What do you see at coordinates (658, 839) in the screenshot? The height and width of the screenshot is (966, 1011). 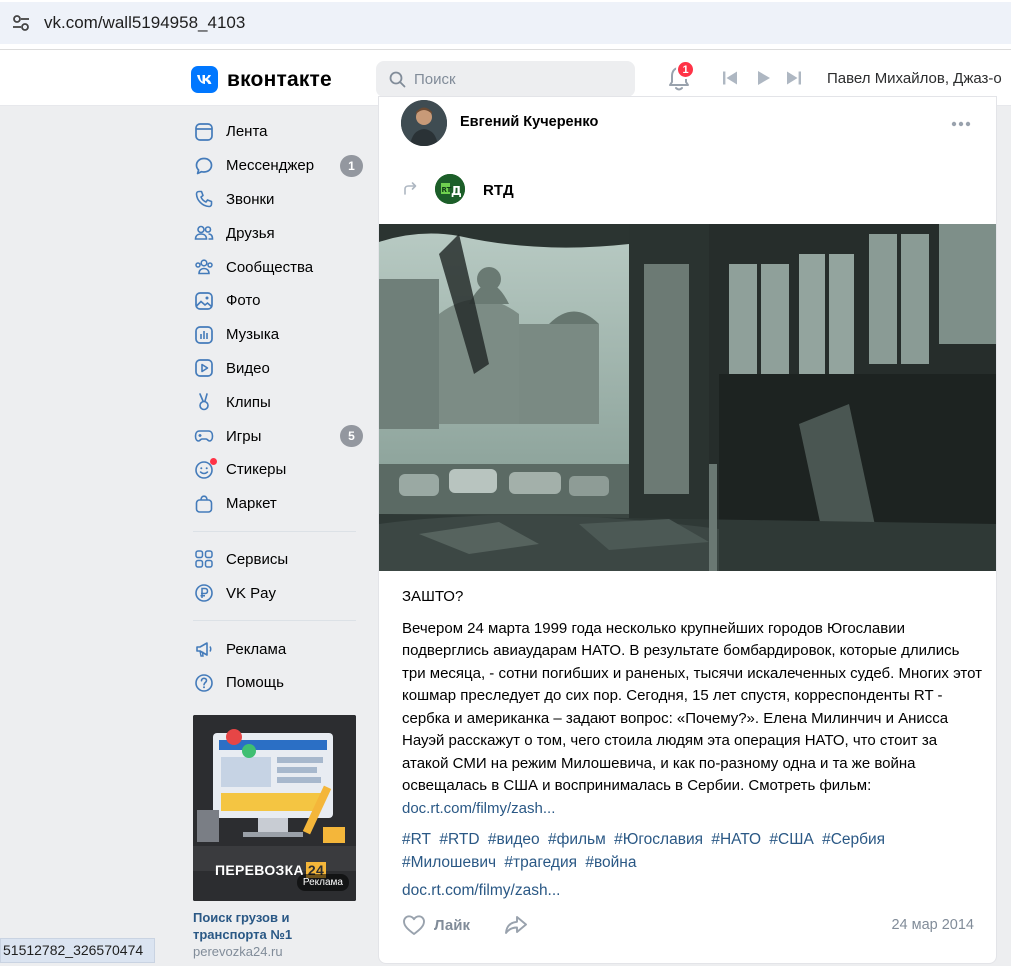 I see `hashtag: #Югославия` at bounding box center [658, 839].